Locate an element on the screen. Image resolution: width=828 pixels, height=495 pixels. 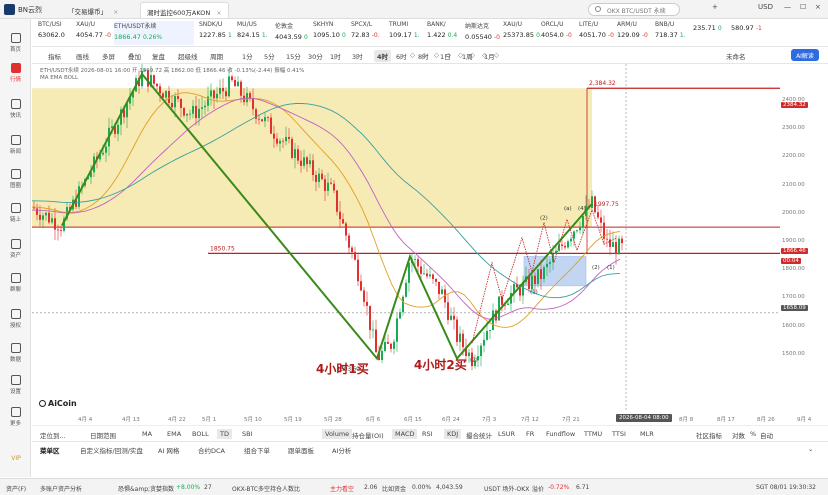
sidebar-item-flash: 快讯 is located at coordinates (15, 110).